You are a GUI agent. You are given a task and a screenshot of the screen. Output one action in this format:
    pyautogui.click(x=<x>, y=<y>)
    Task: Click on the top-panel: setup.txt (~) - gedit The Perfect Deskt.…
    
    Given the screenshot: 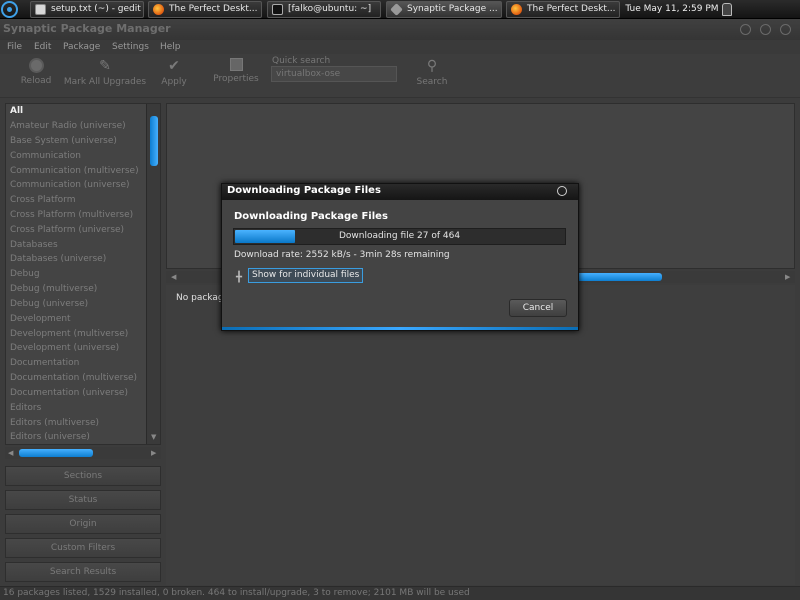 What is the action you would take?
    pyautogui.click(x=400, y=9)
    